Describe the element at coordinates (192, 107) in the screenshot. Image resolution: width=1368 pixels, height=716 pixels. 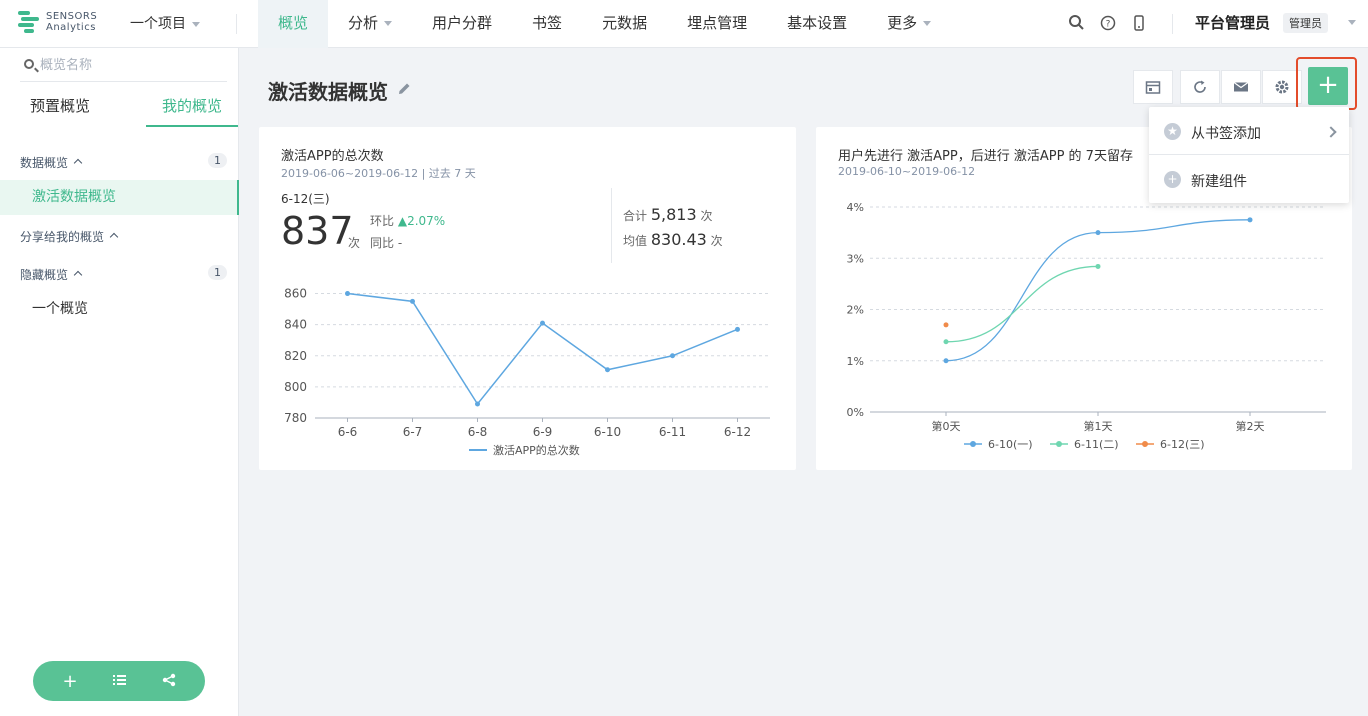
I see `tab-my-overview: 我的概览` at that location.